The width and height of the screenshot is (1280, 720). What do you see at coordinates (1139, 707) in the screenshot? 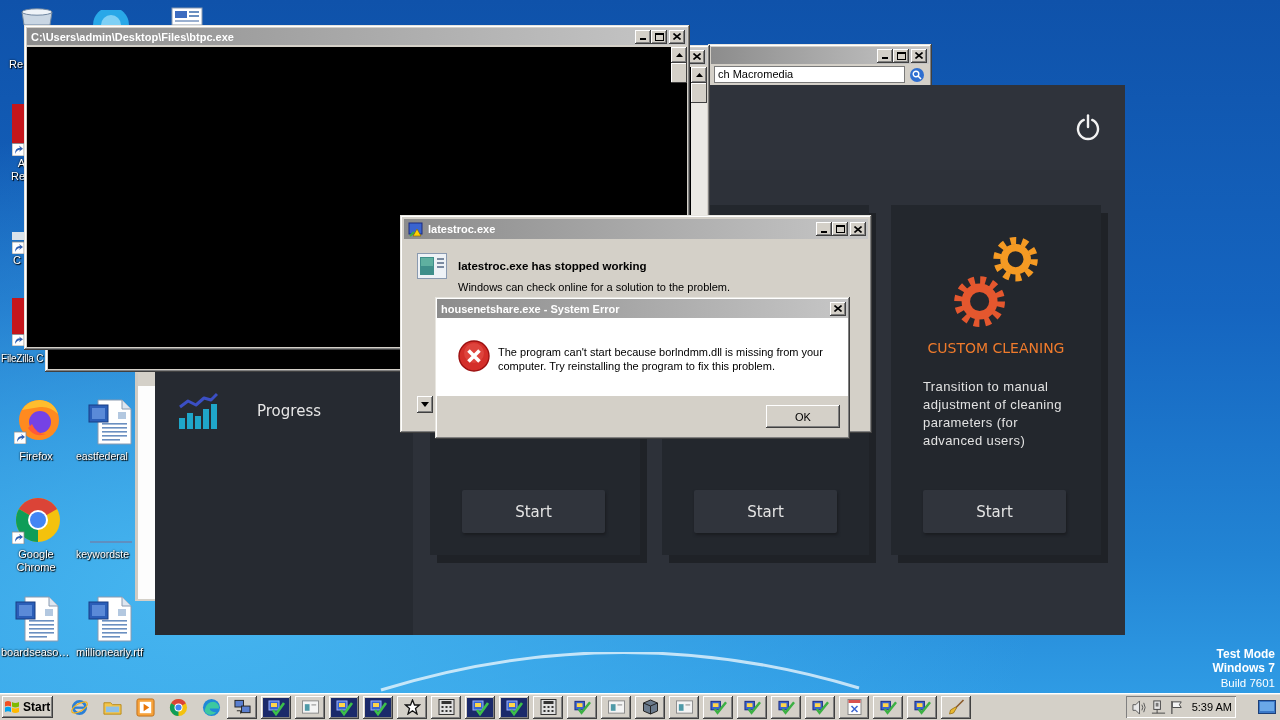
I see `speaker-icon` at bounding box center [1139, 707].